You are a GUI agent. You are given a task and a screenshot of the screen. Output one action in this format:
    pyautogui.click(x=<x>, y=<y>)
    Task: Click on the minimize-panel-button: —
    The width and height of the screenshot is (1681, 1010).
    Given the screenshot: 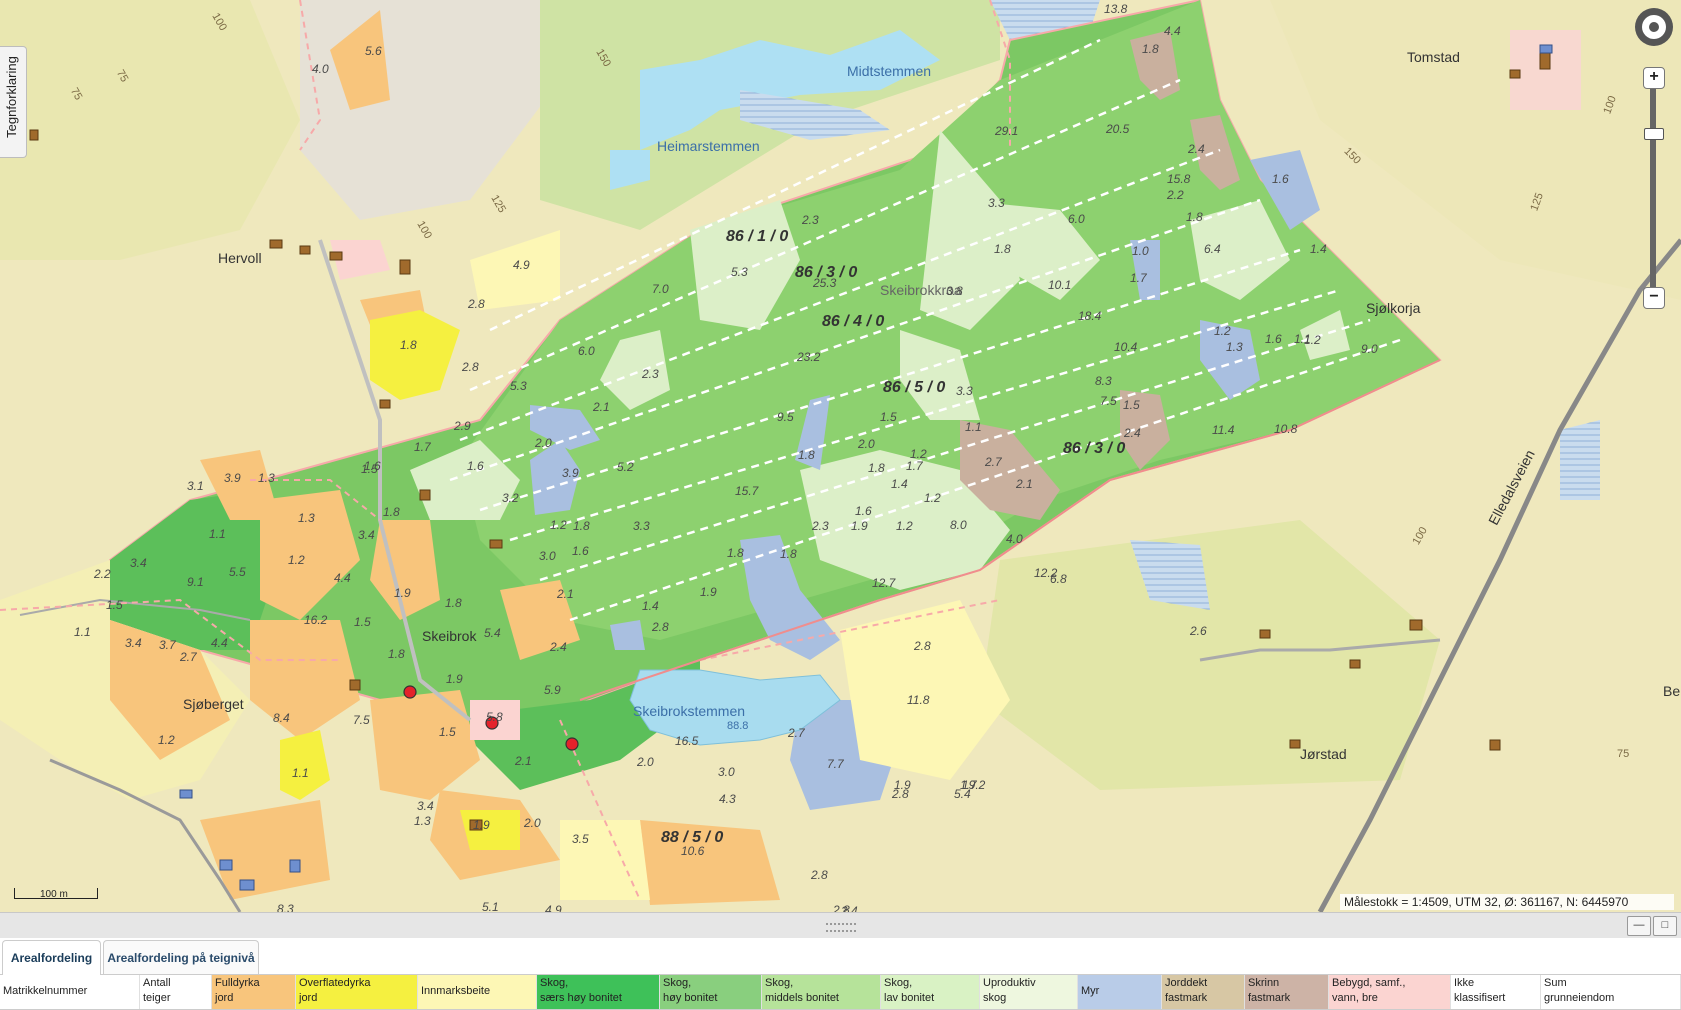 What is the action you would take?
    pyautogui.click(x=1639, y=926)
    